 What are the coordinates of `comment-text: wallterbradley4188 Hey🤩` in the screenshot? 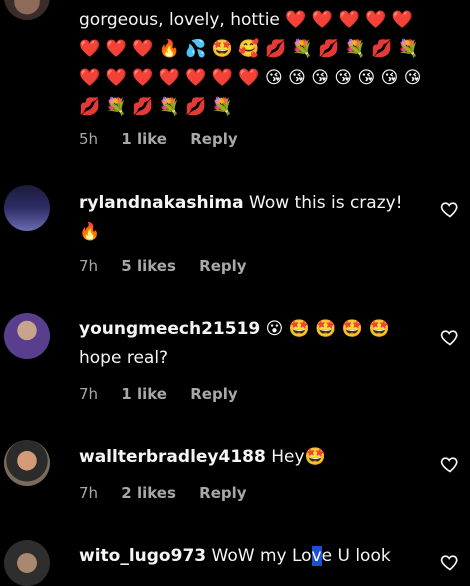 It's located at (251, 457).